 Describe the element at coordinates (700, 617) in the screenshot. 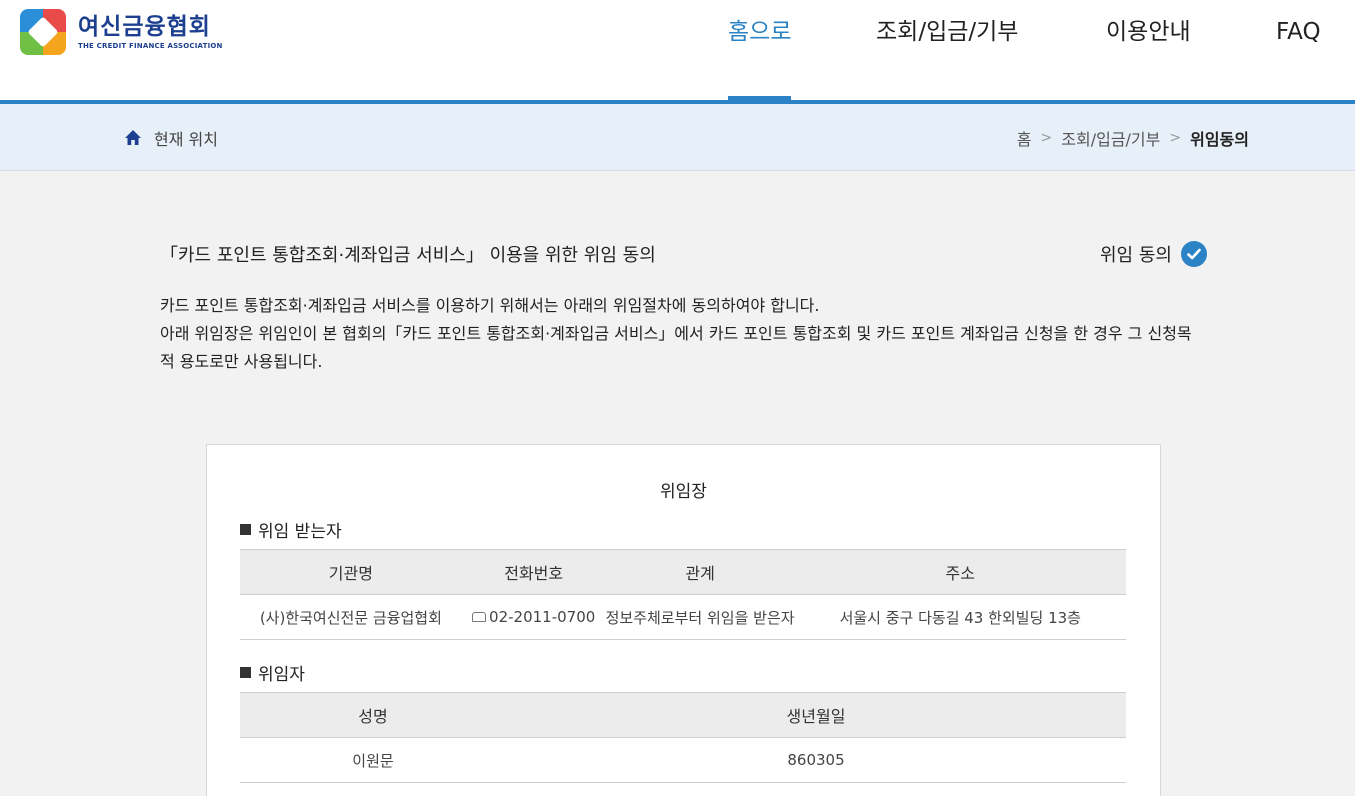

I see `relation-cell: 정보주체로부터 위임을 받은자` at that location.